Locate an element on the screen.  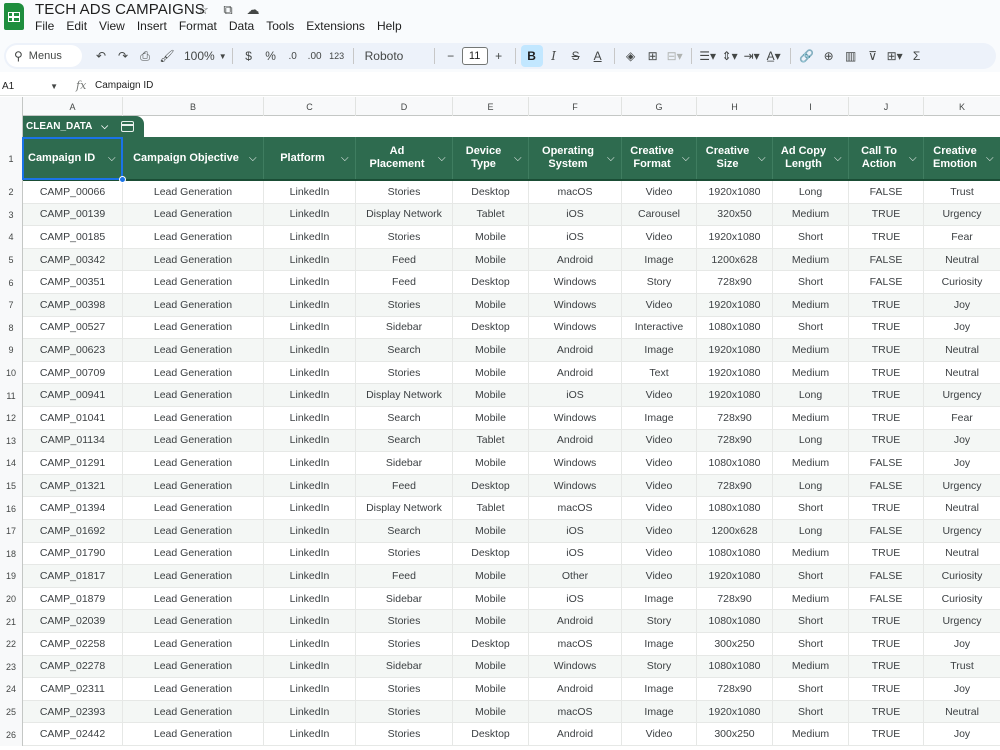
cell-creative-emotion: Fear is located at coordinates (962, 237).